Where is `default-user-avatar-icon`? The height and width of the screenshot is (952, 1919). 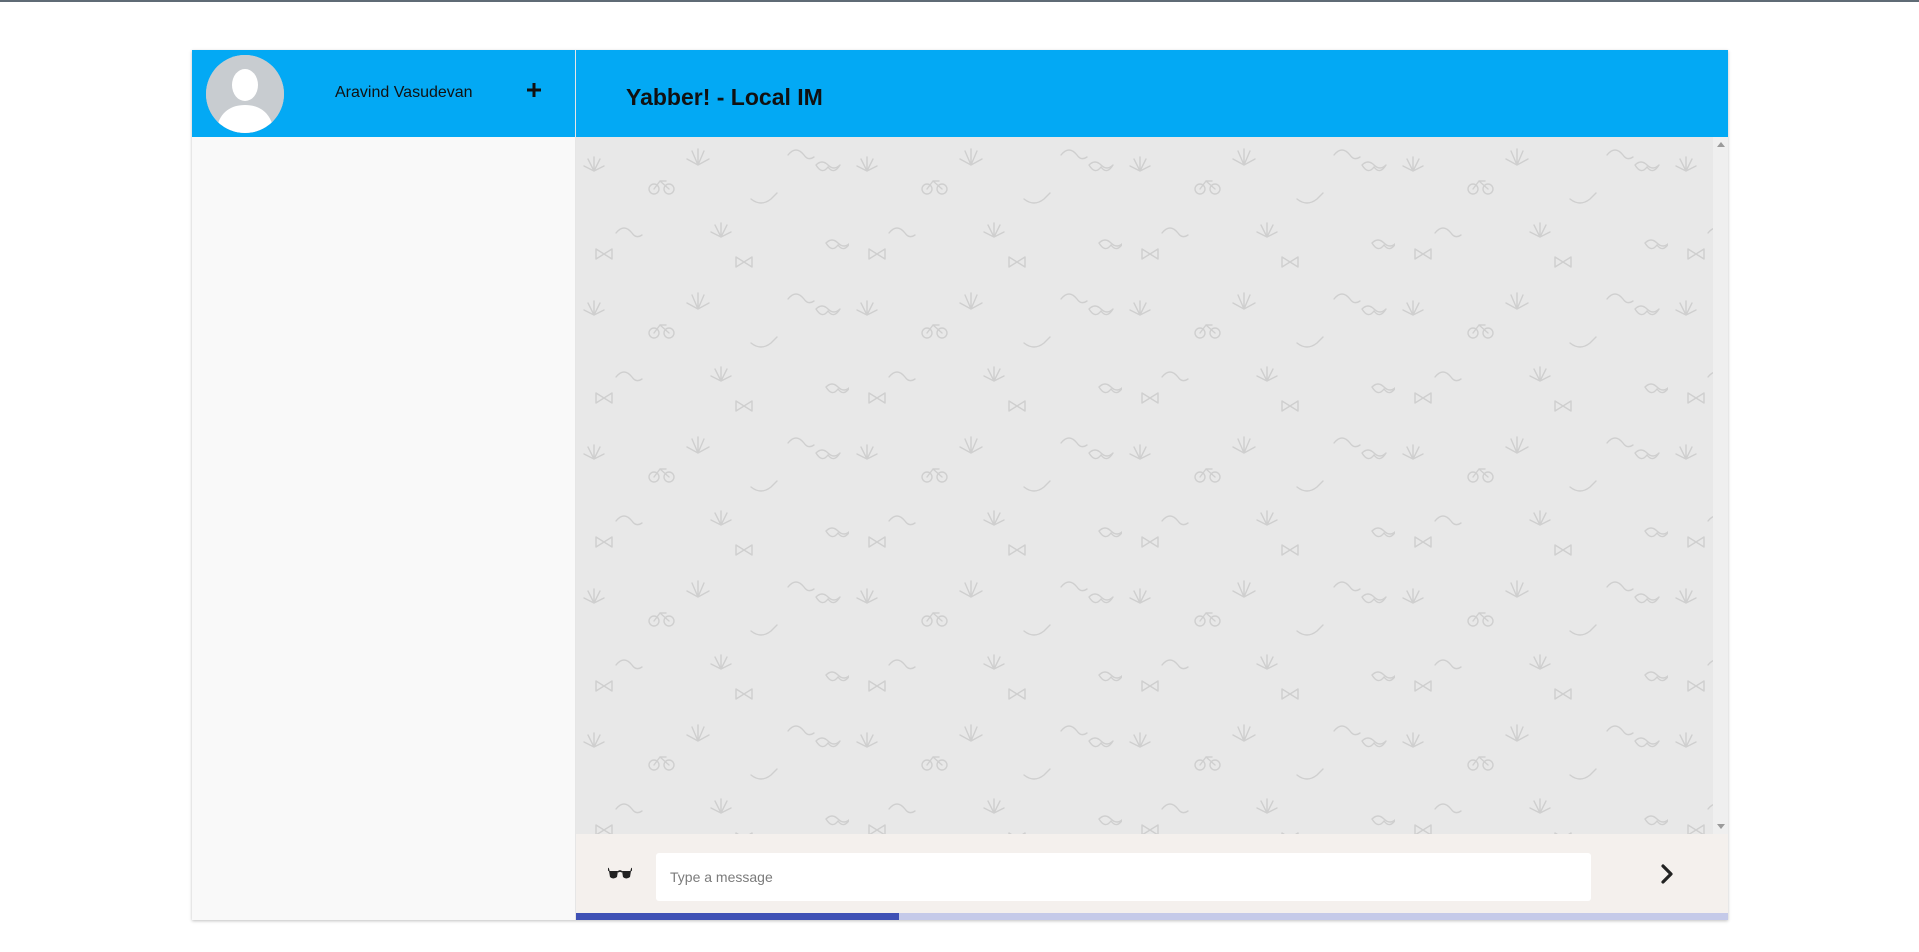
default-user-avatar-icon is located at coordinates (245, 94).